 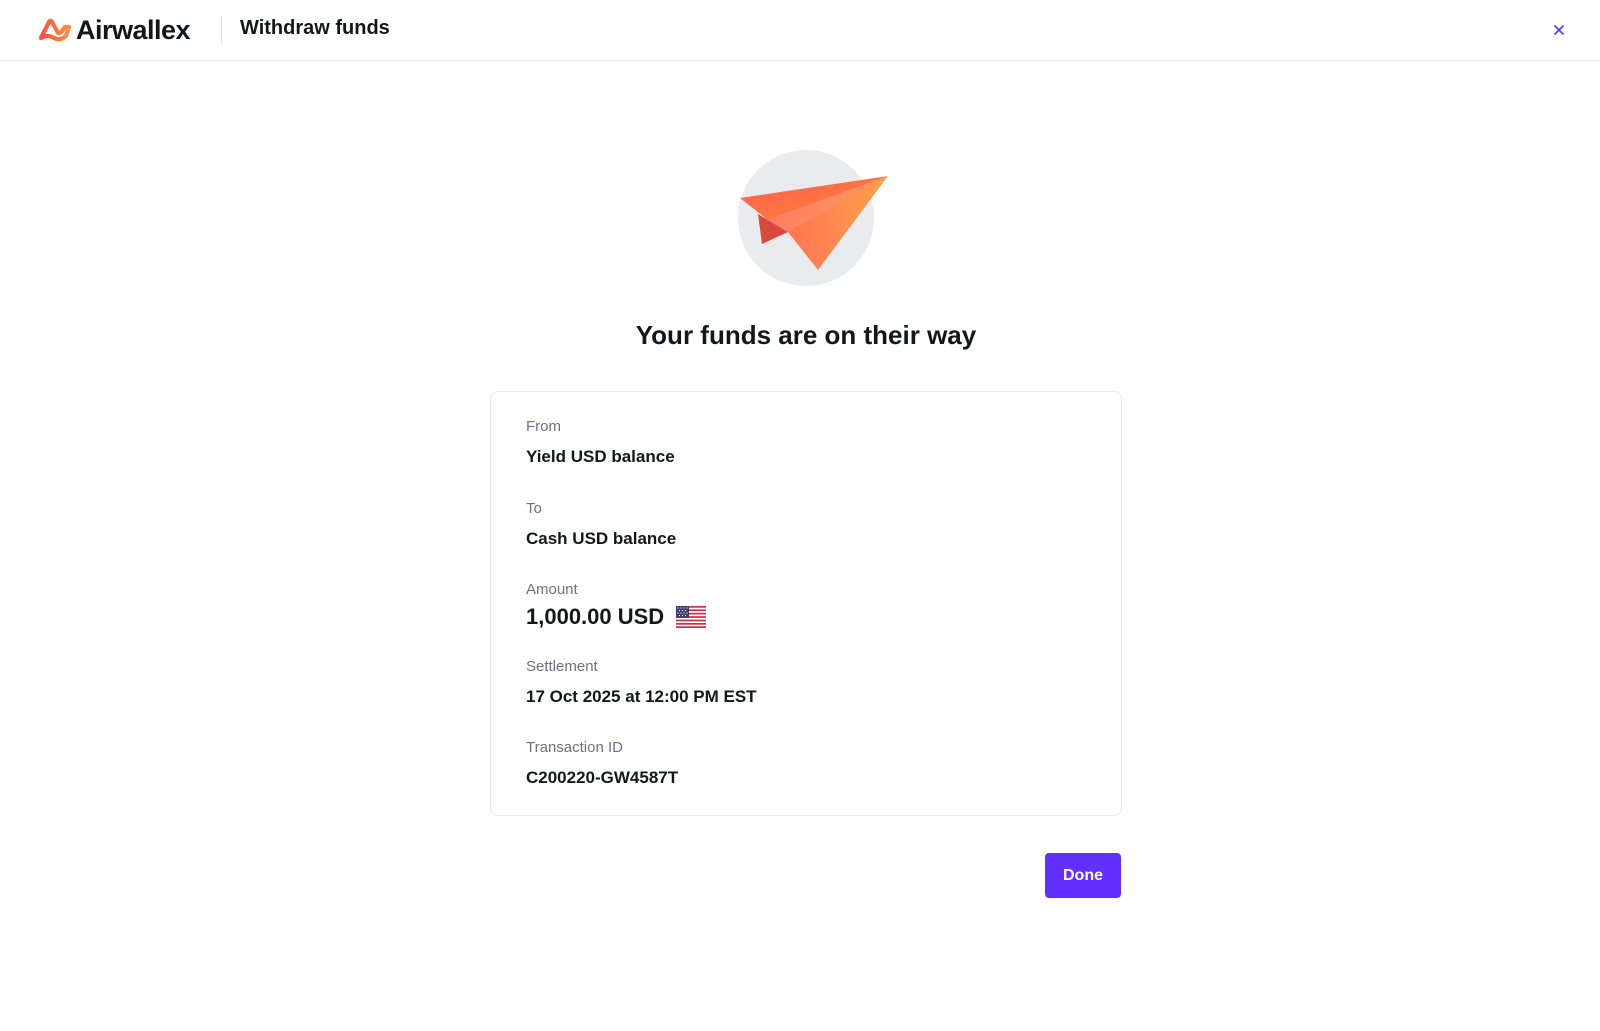 What do you see at coordinates (562, 666) in the screenshot?
I see `settlement-label: Settlement` at bounding box center [562, 666].